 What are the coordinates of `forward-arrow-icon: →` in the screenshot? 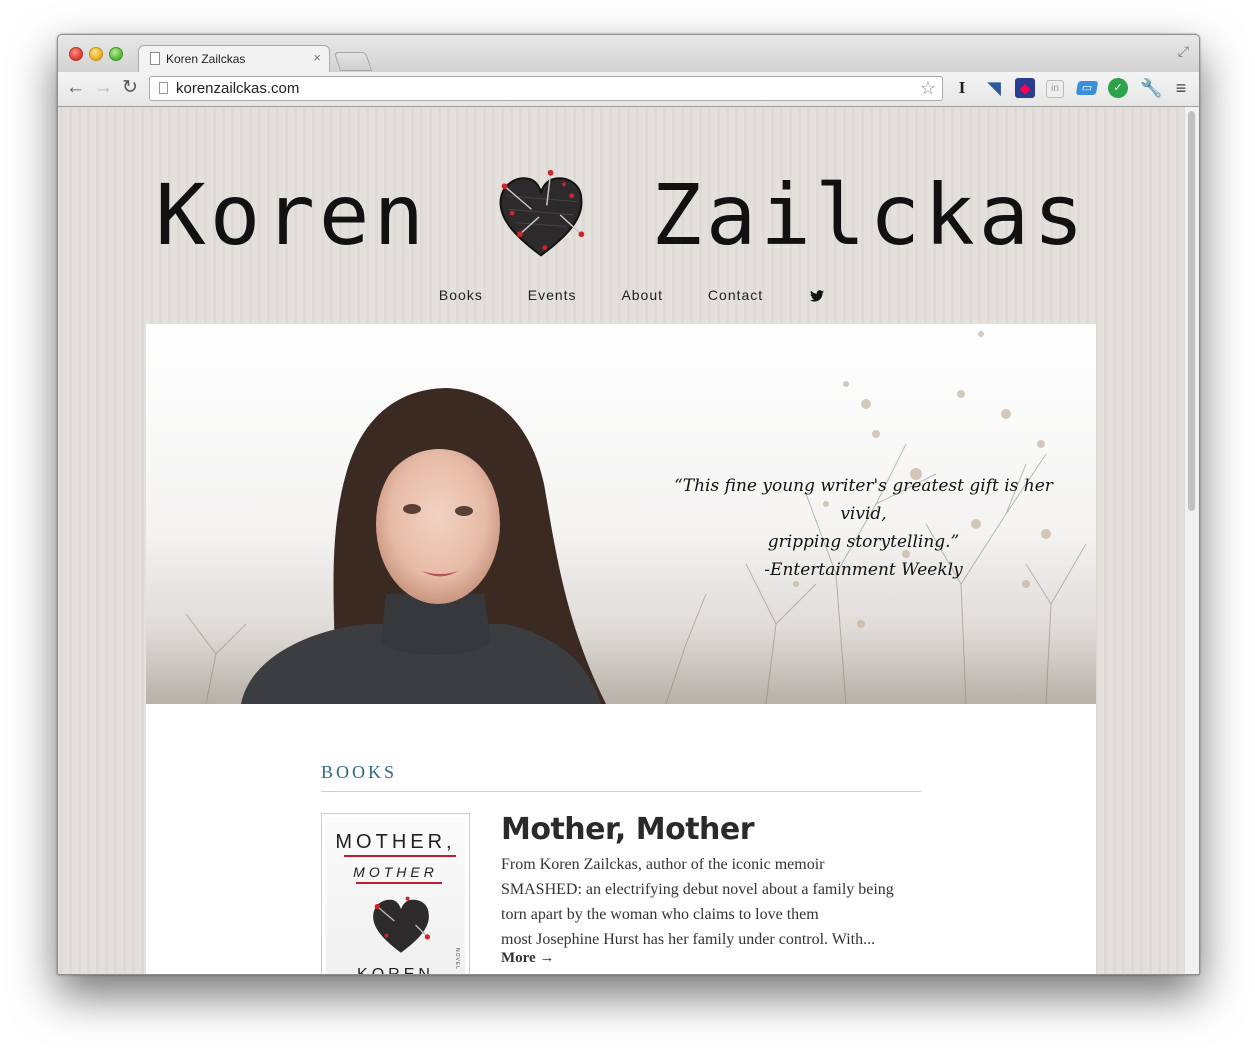 It's located at (103, 88).